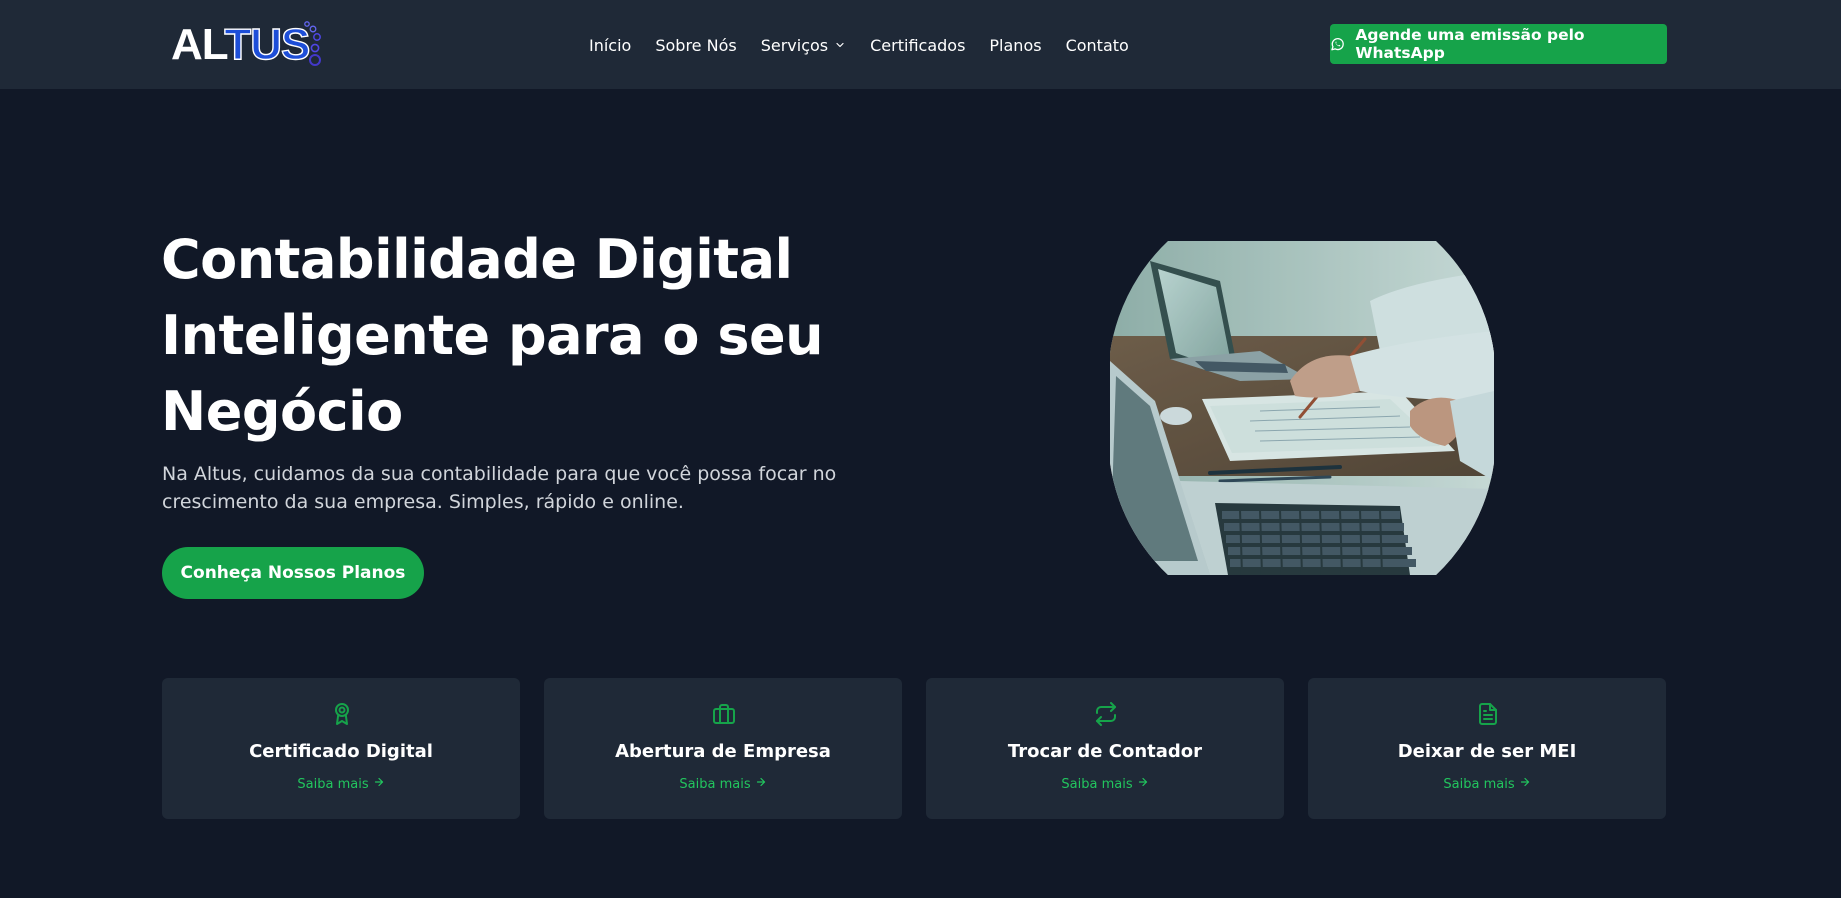 The height and width of the screenshot is (908, 1841). What do you see at coordinates (1106, 714) in the screenshot?
I see `repeat-icon` at bounding box center [1106, 714].